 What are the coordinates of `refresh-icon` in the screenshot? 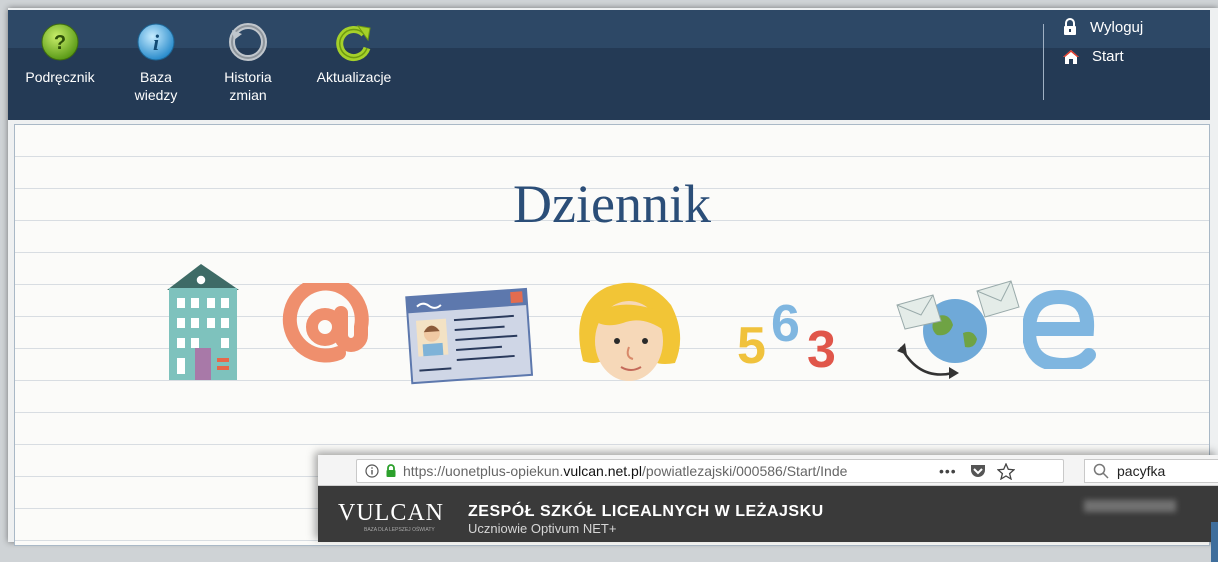 It's located at (353, 43).